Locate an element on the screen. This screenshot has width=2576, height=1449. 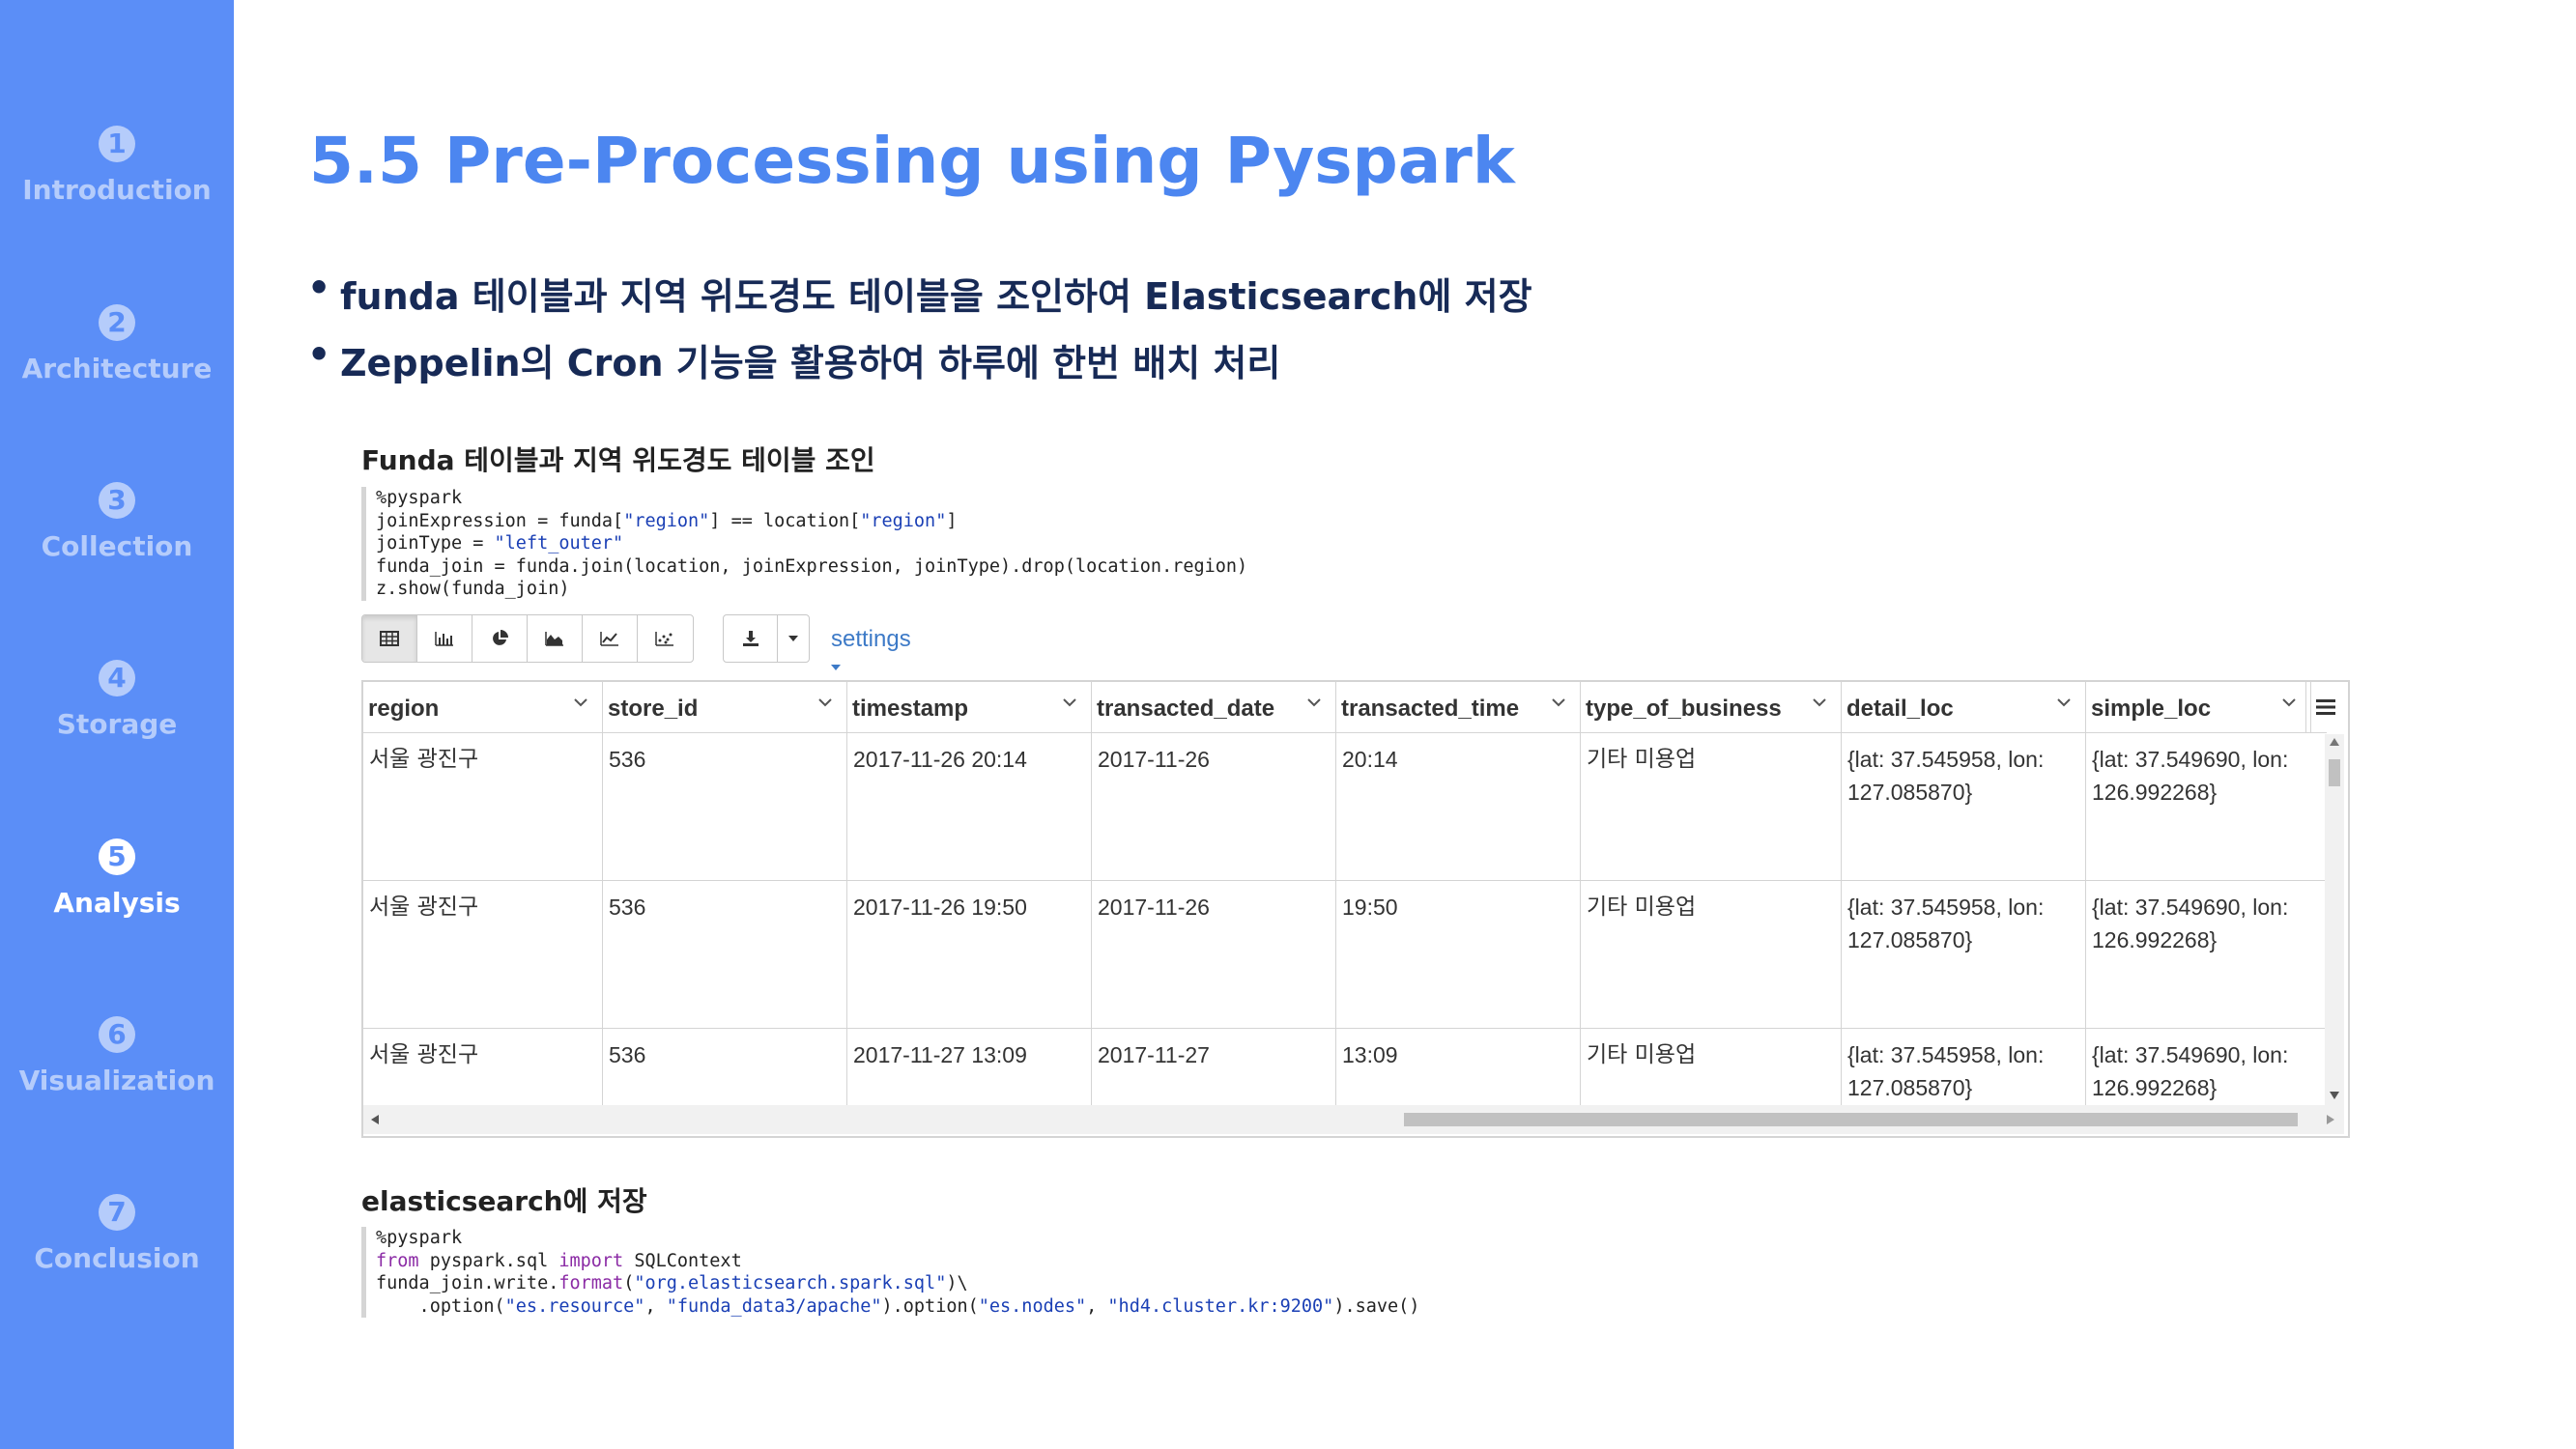
column-menu-button is located at coordinates (2325, 707).